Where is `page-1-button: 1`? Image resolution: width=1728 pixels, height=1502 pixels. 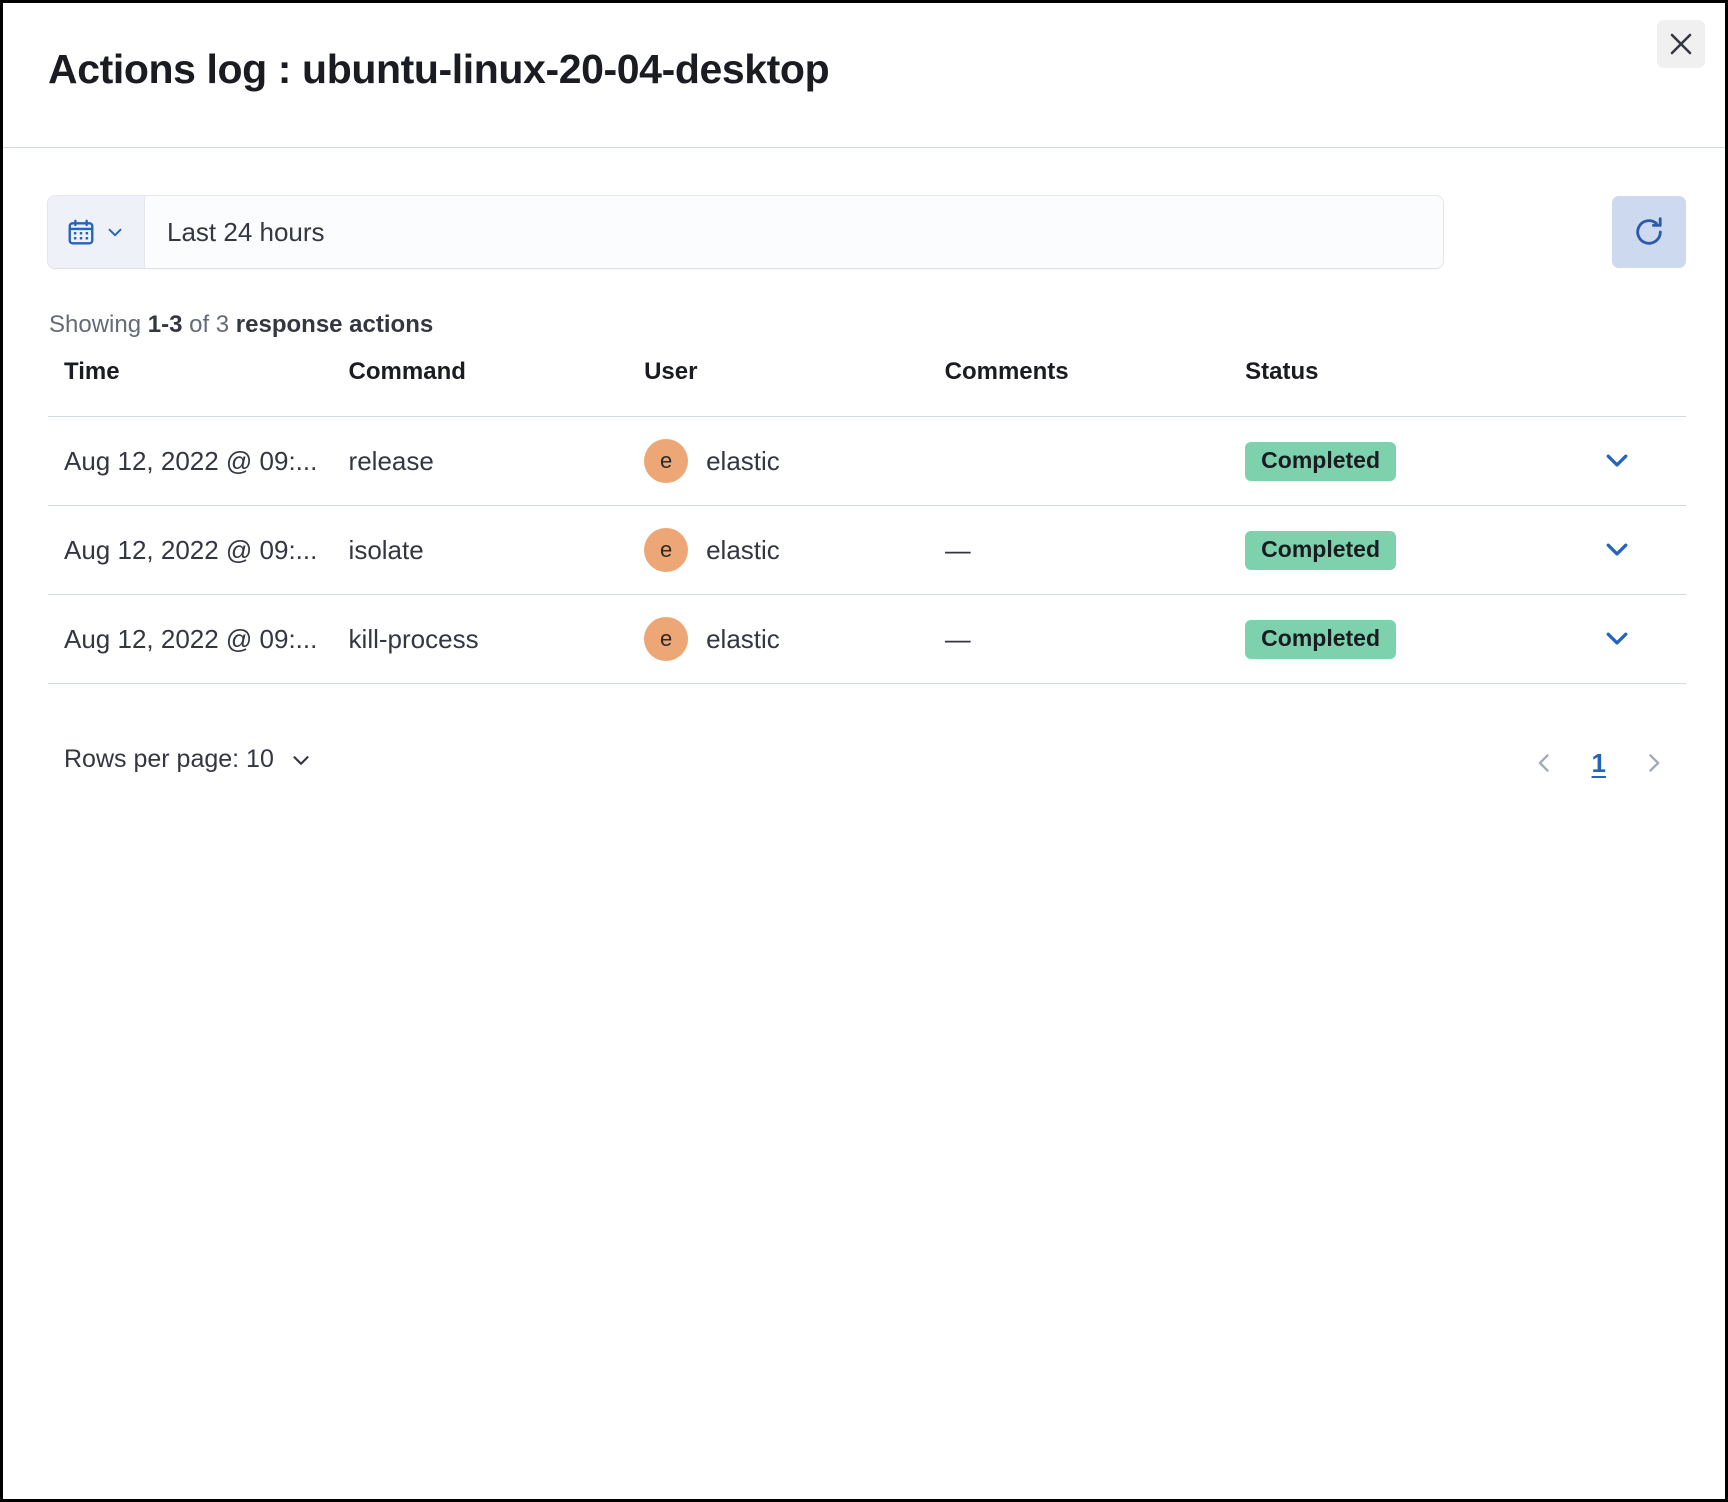 page-1-button: 1 is located at coordinates (1599, 763).